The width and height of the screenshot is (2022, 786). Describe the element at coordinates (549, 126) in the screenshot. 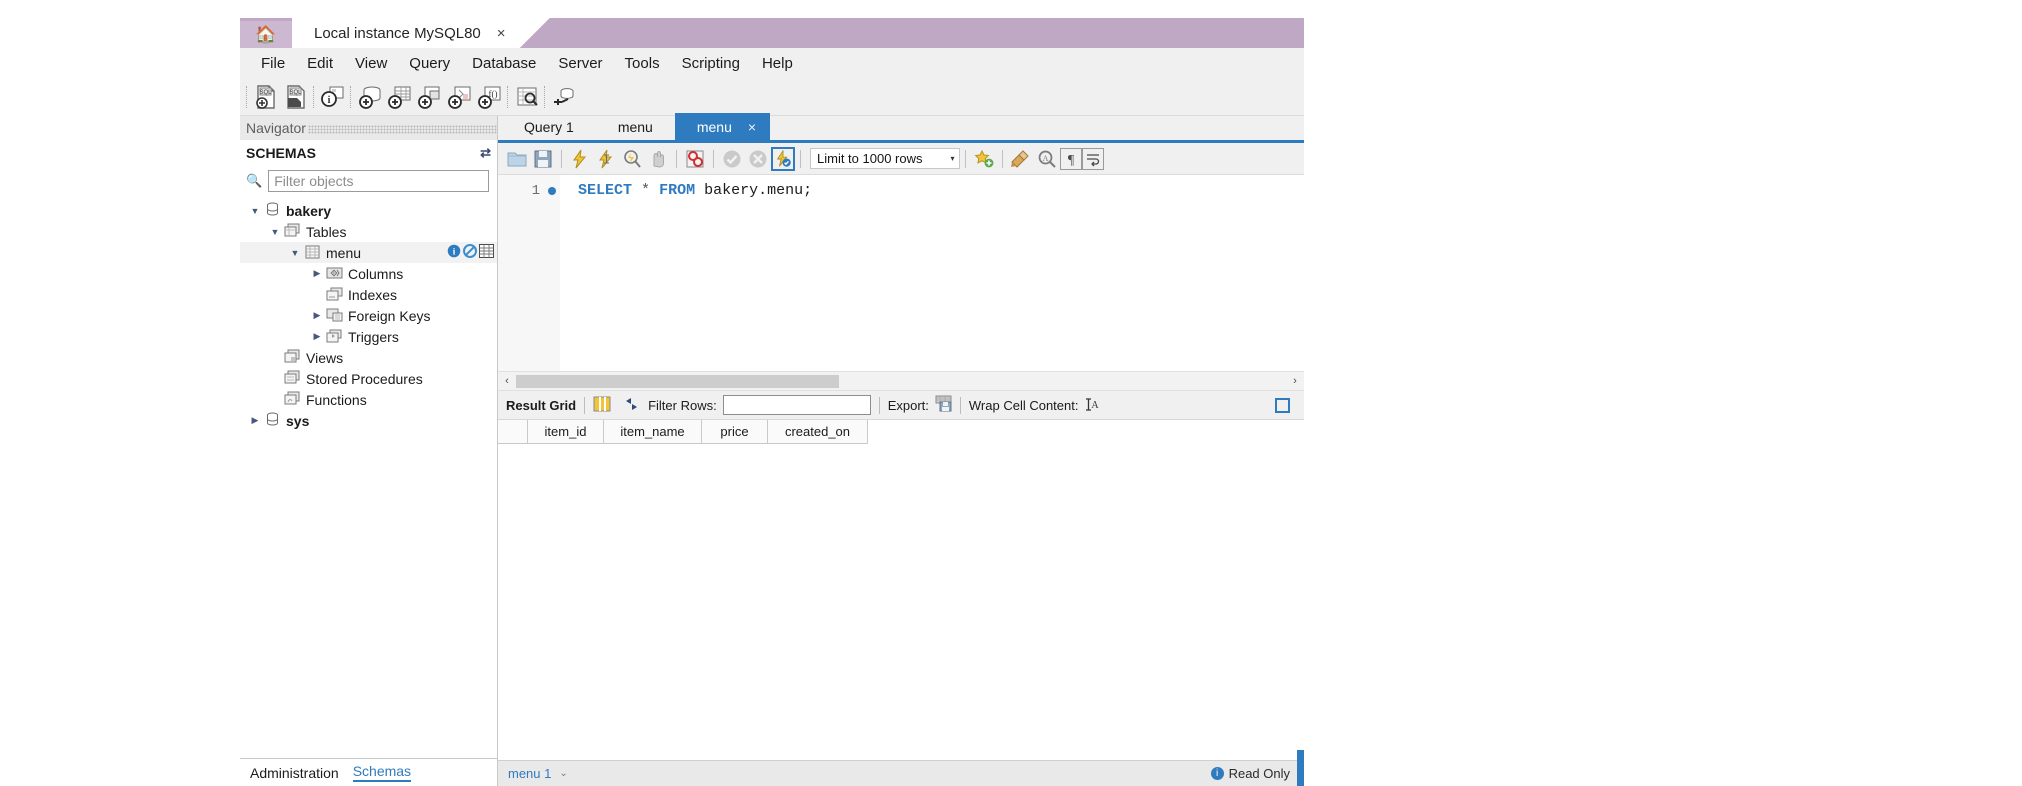

I see `tab-query-1: Query 1` at that location.